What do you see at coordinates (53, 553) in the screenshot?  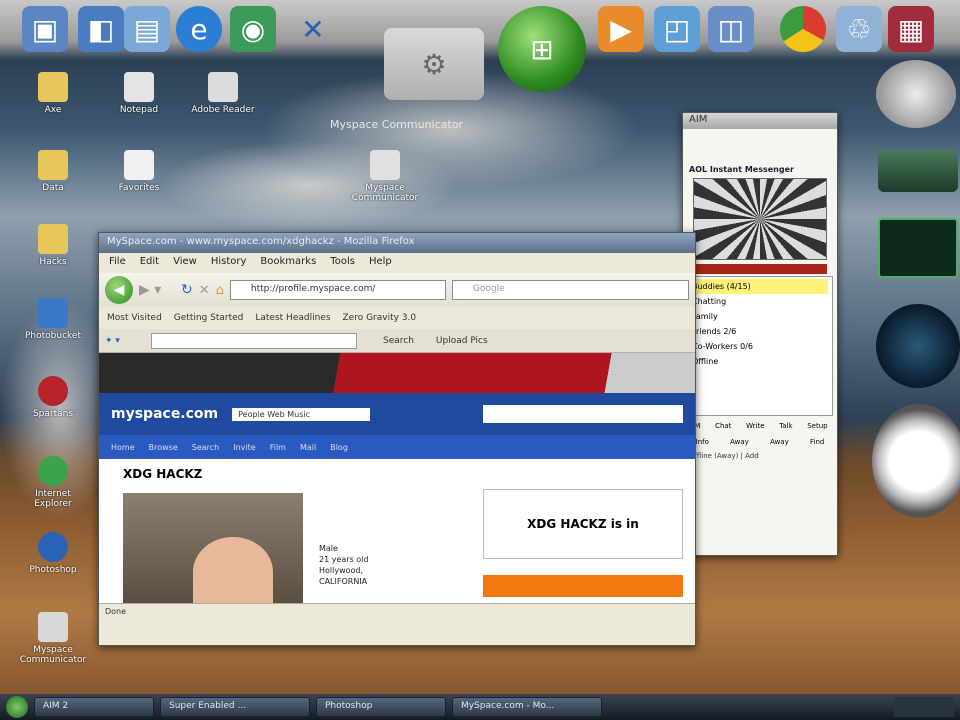 I see `desktop-icon-photoshop: Photoshop` at bounding box center [53, 553].